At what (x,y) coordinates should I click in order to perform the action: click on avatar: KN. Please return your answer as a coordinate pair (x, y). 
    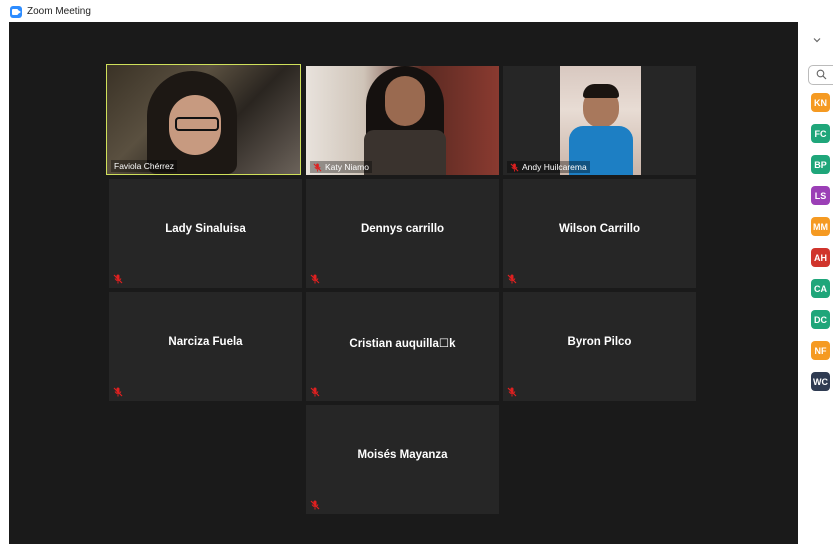
    Looking at the image, I should click on (820, 102).